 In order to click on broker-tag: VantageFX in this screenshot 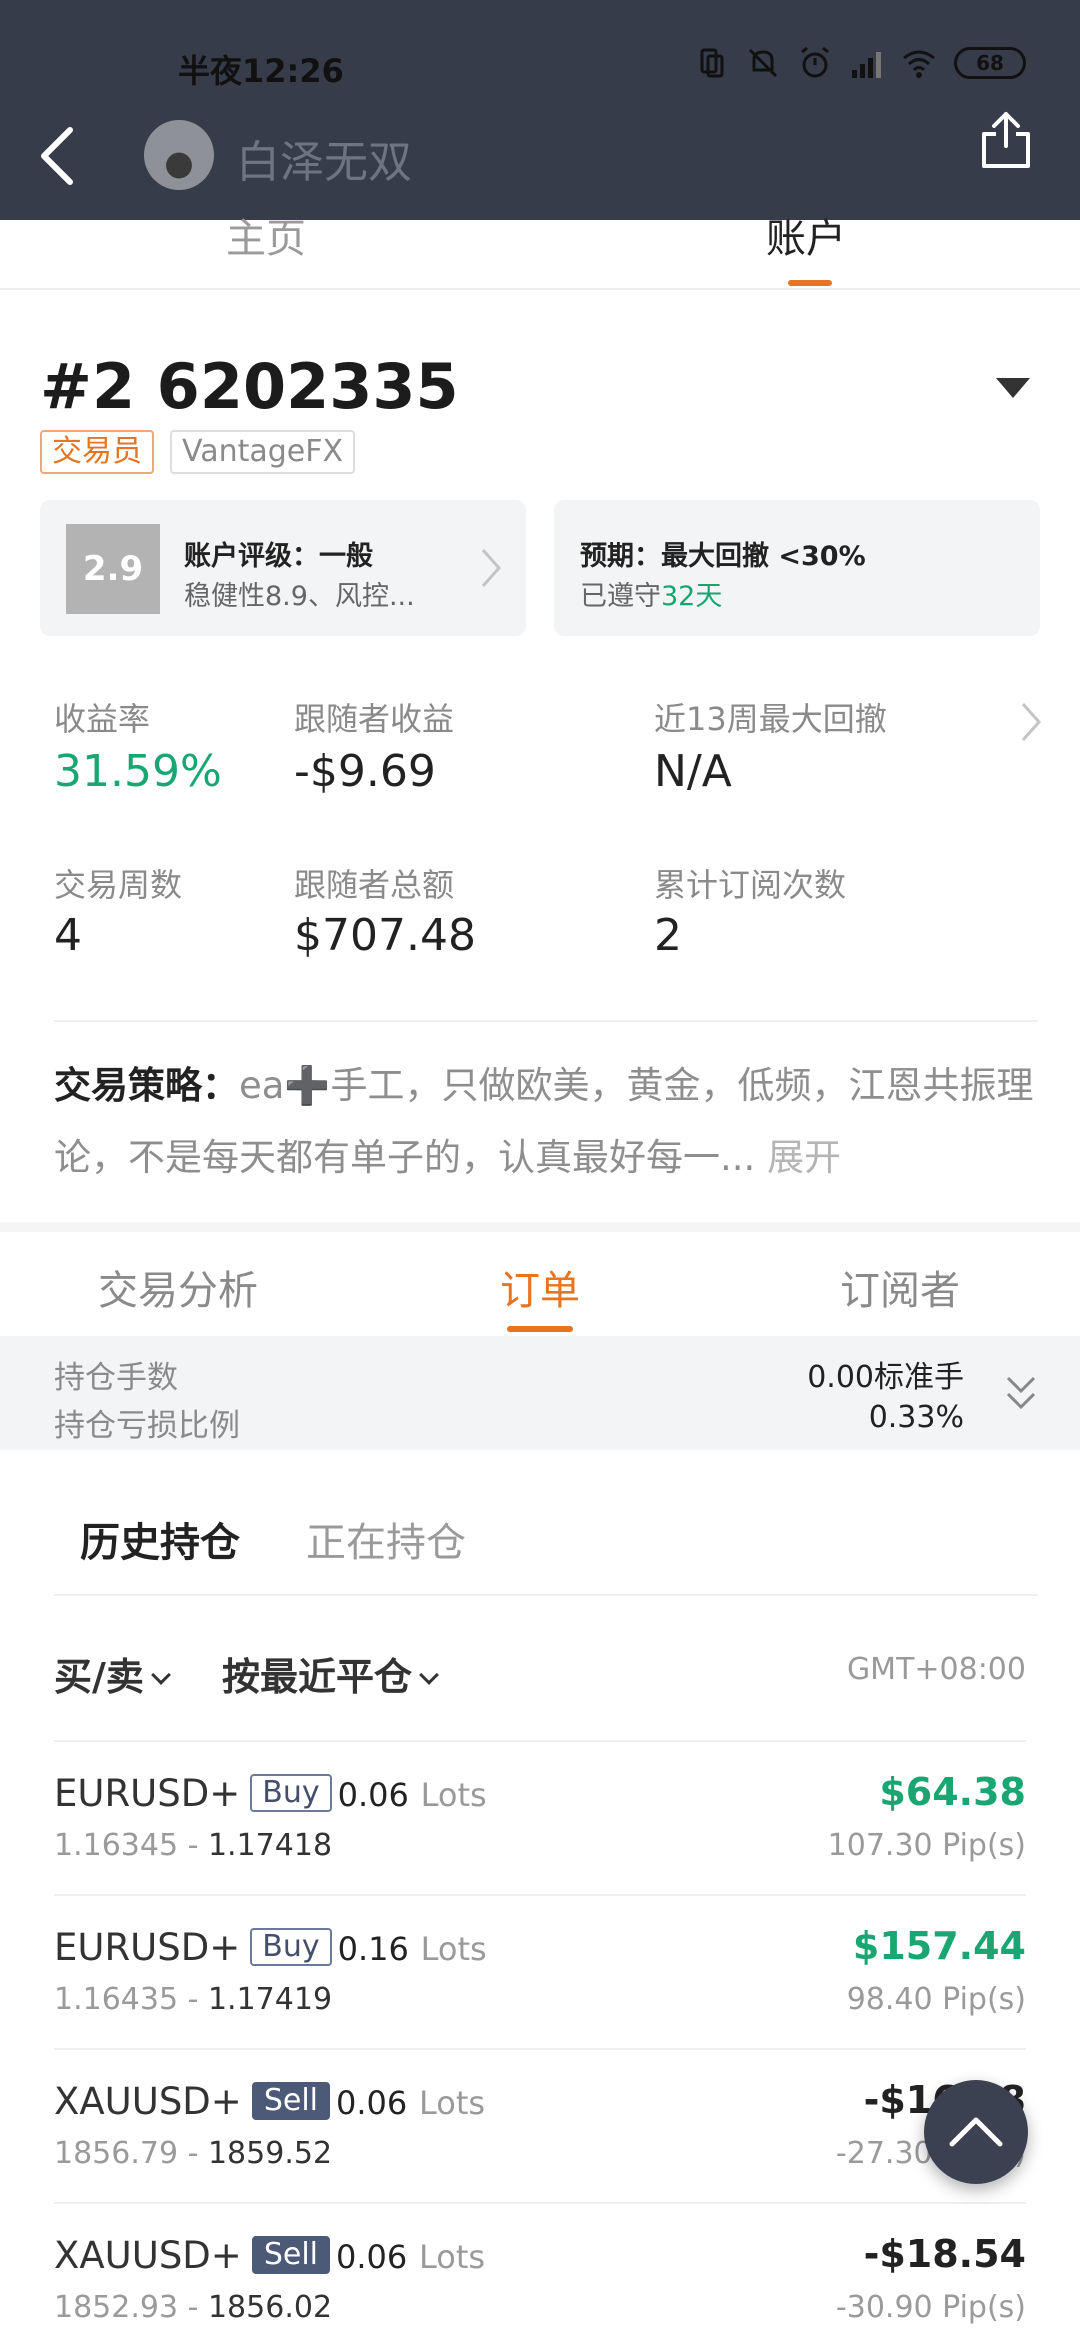, I will do `click(263, 452)`.